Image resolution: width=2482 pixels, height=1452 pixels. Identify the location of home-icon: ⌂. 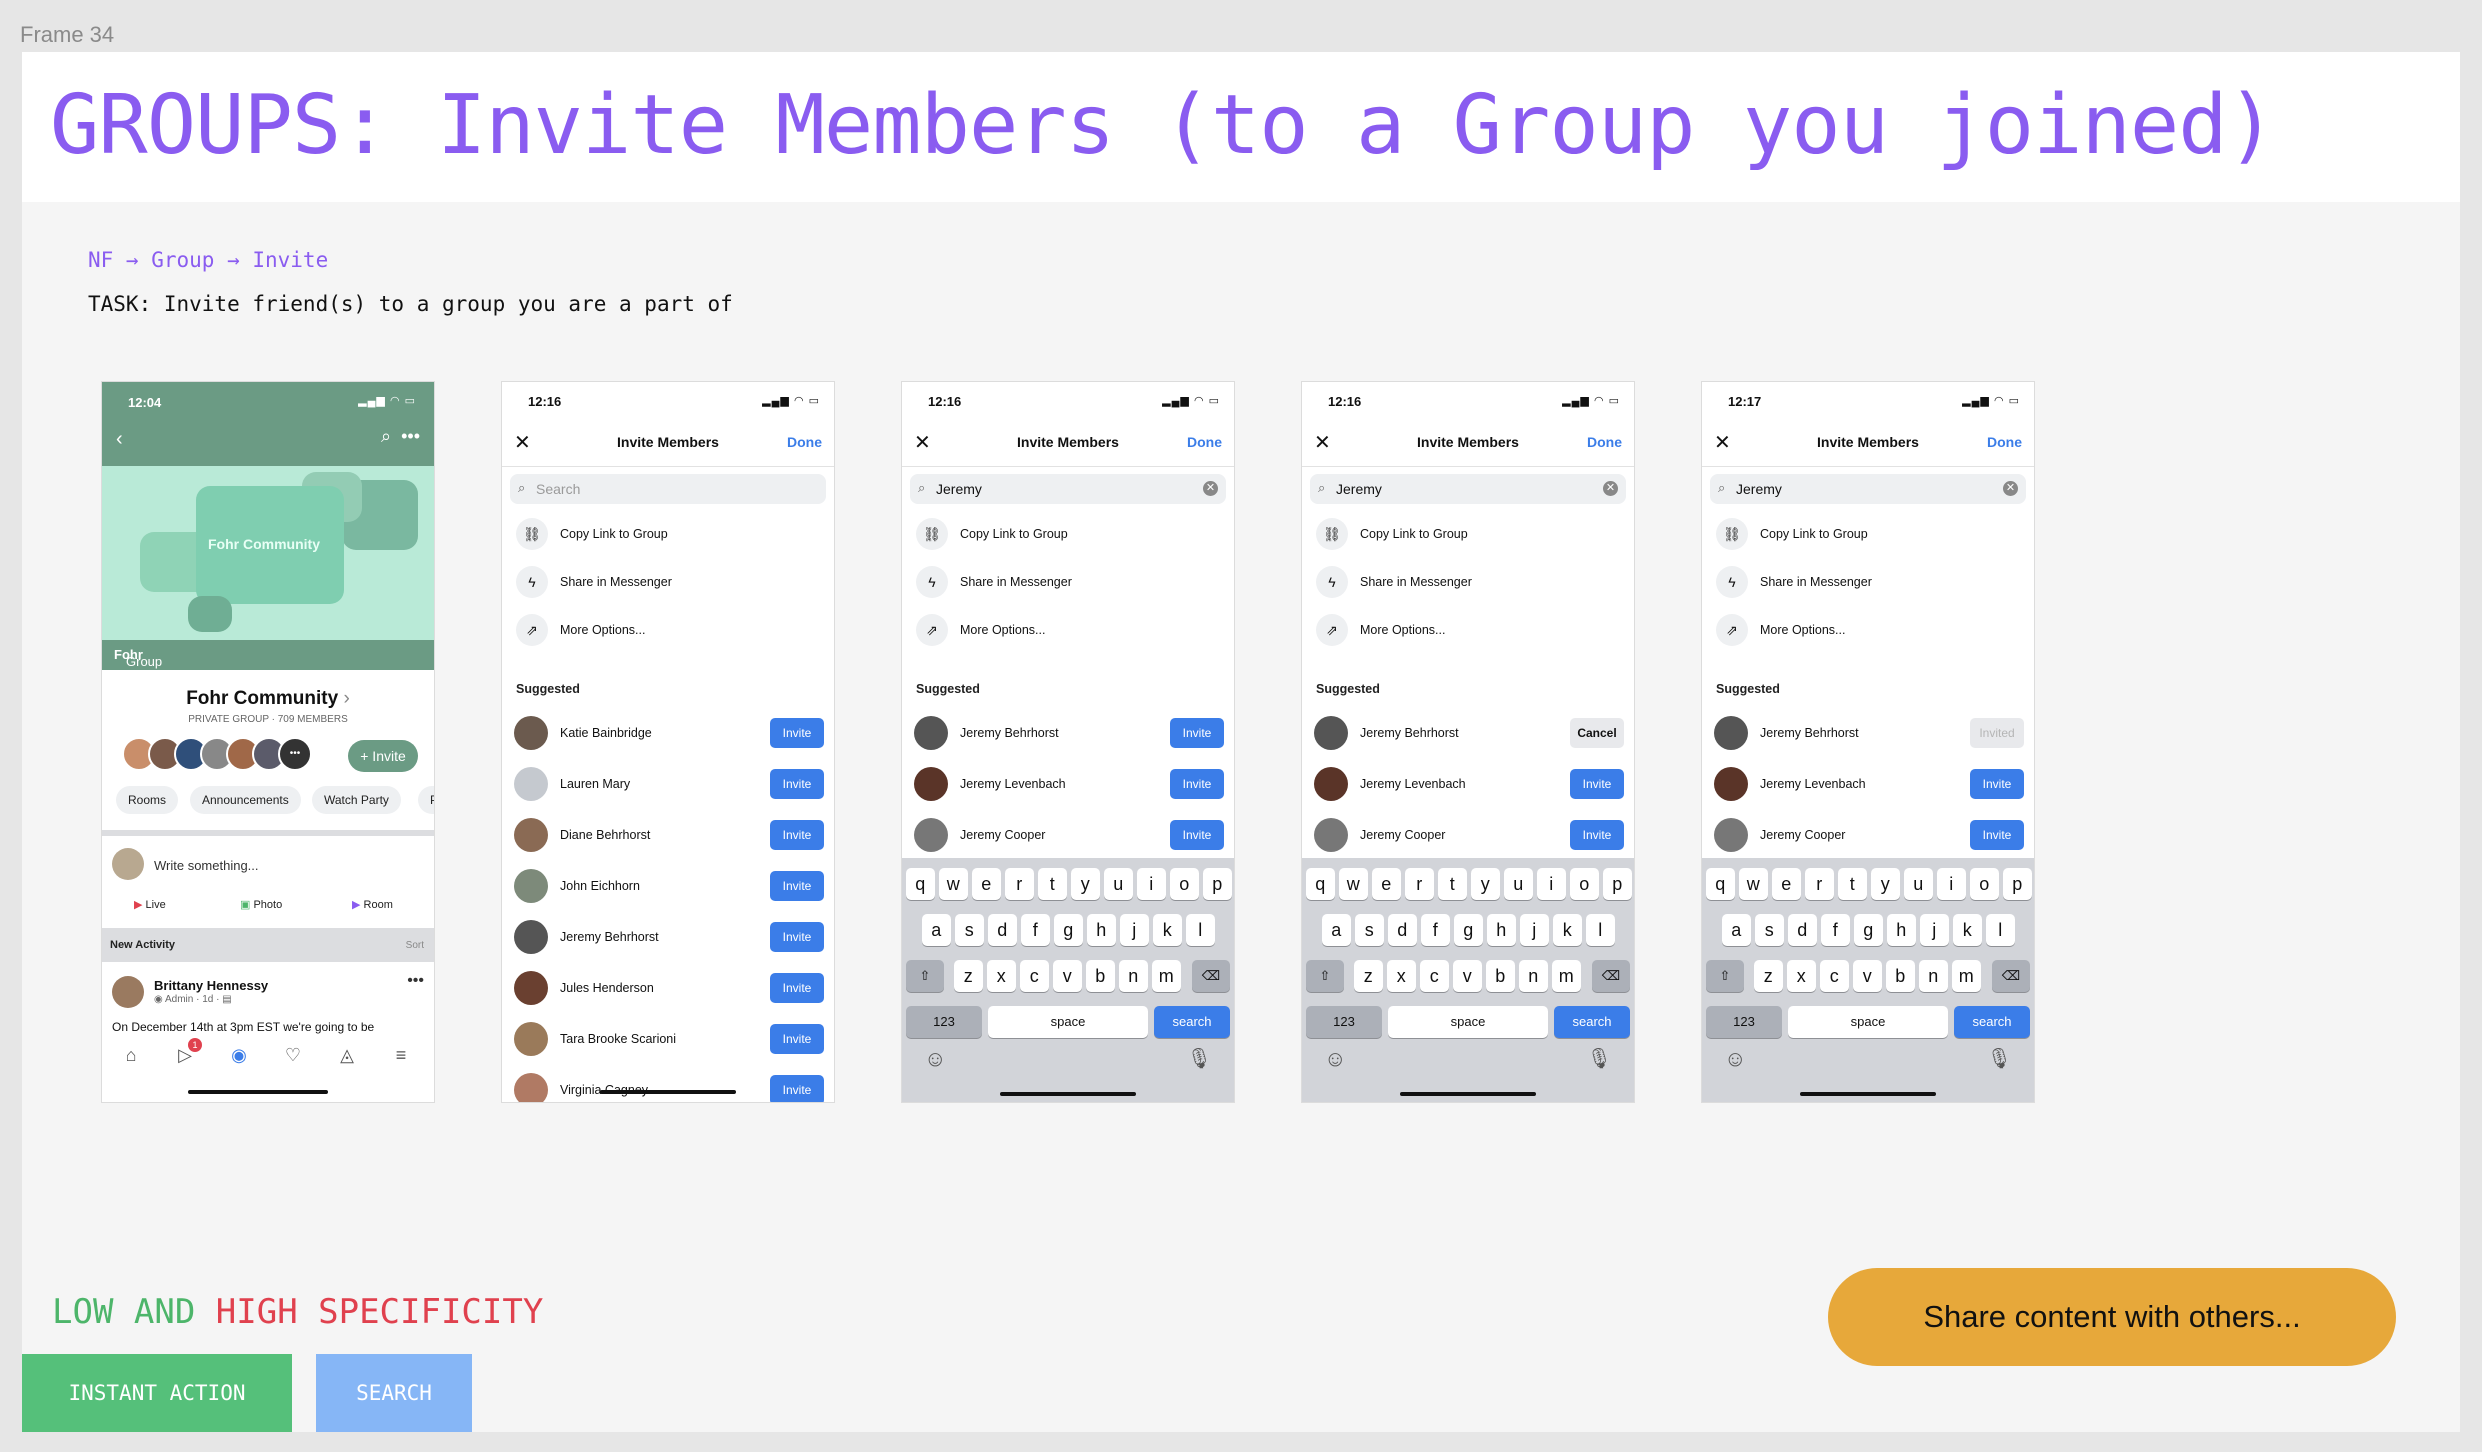
(131, 1055).